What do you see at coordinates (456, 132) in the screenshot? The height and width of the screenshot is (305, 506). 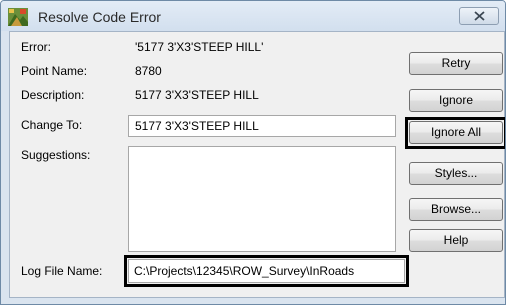 I see `ignore-all-button: Ignore All` at bounding box center [456, 132].